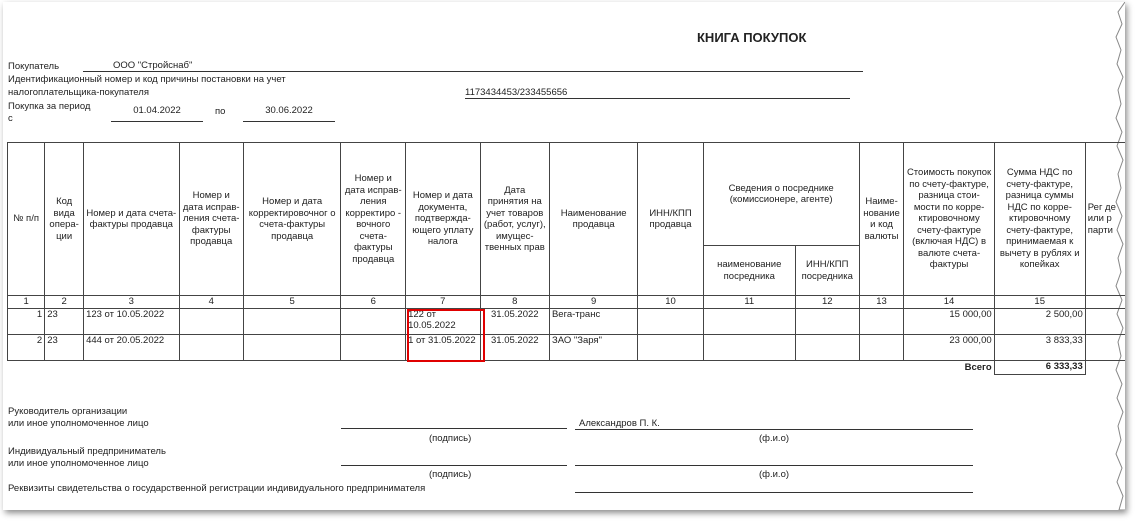 The image size is (1135, 528). What do you see at coordinates (670, 302) in the screenshot?
I see `column-number: 10` at bounding box center [670, 302].